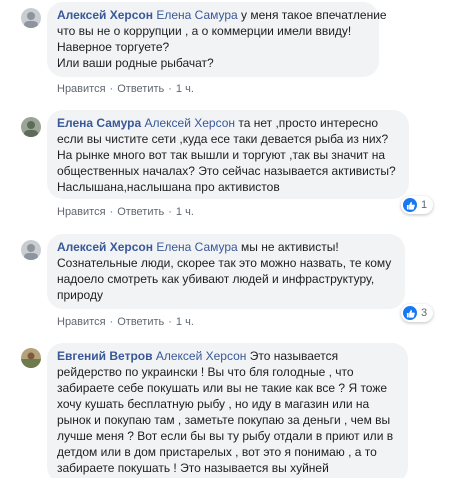  Describe the element at coordinates (113, 47) in the screenshot. I see `comment-text: Наверное торгуете?` at that location.